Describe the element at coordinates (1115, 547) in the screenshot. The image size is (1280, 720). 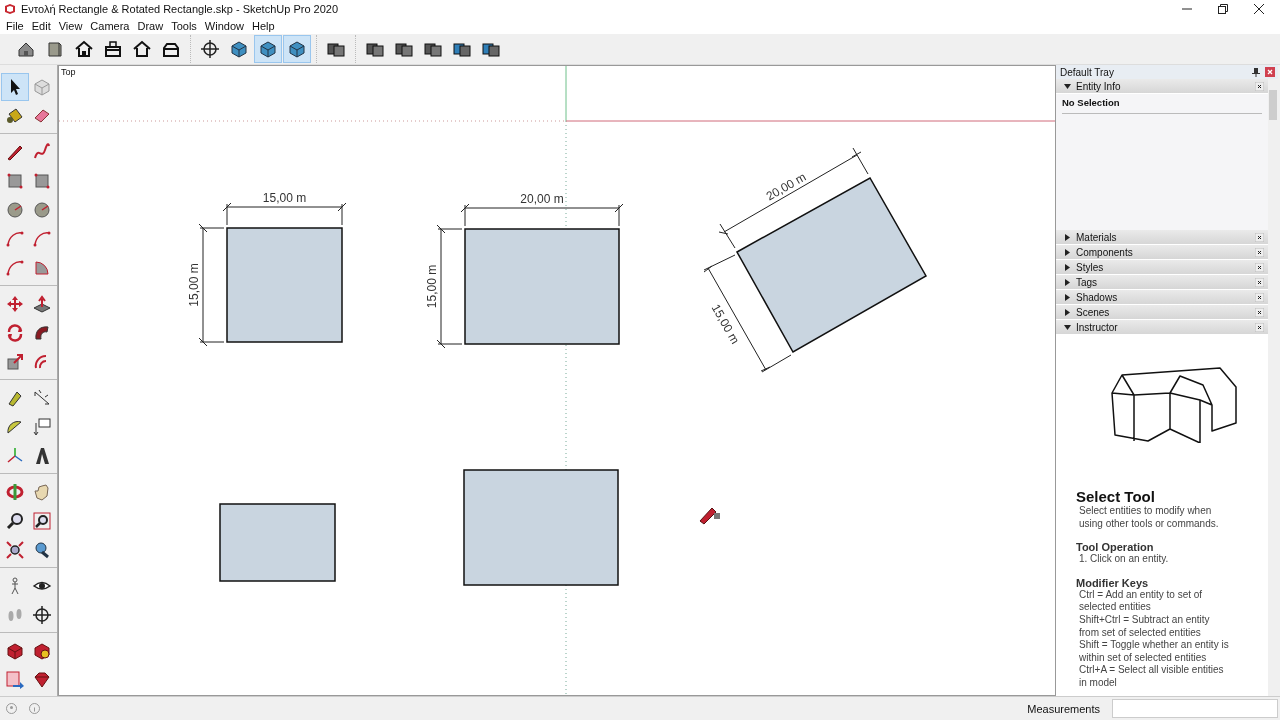
I see `section-heading: Tool Operation` at that location.